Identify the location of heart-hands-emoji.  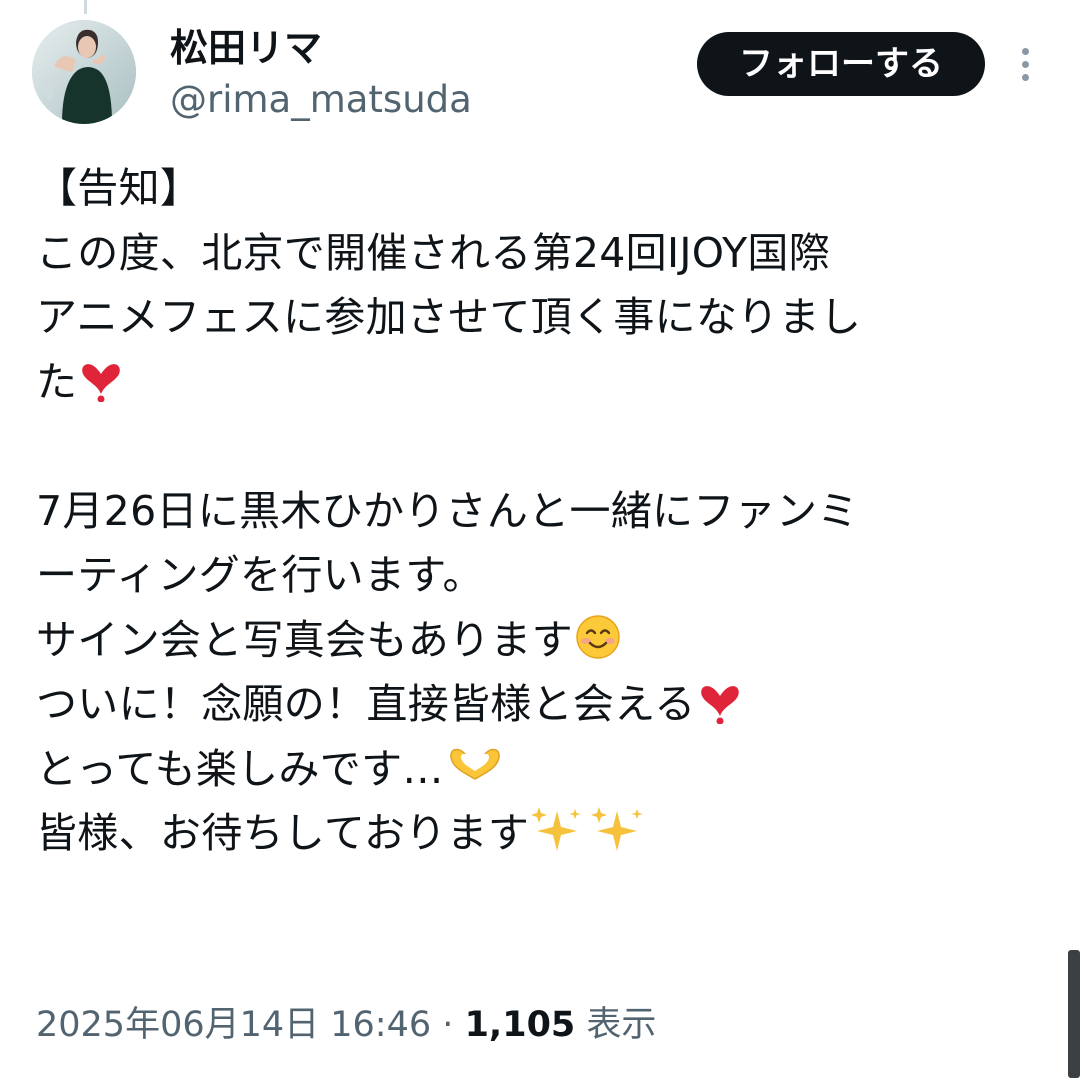
(475, 775).